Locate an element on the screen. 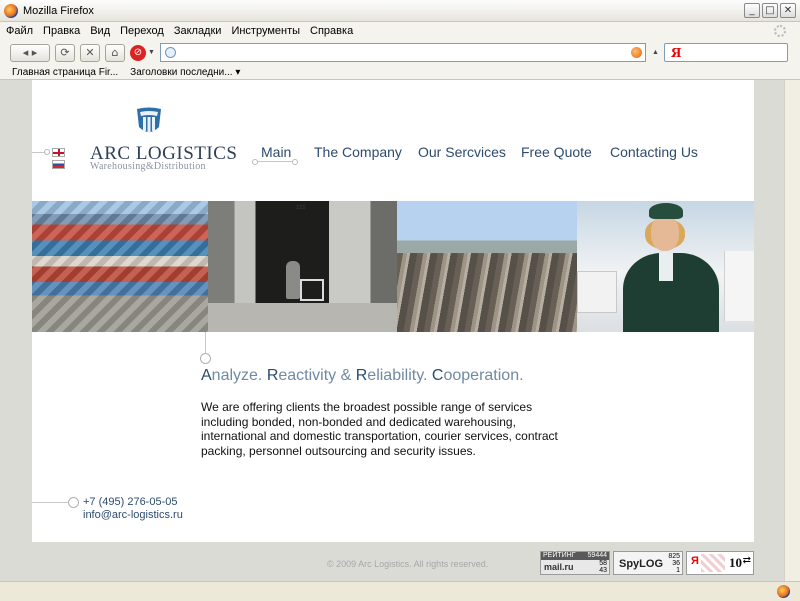 The width and height of the screenshot is (800, 601). spylog-count-a: 825 is located at coordinates (674, 556).